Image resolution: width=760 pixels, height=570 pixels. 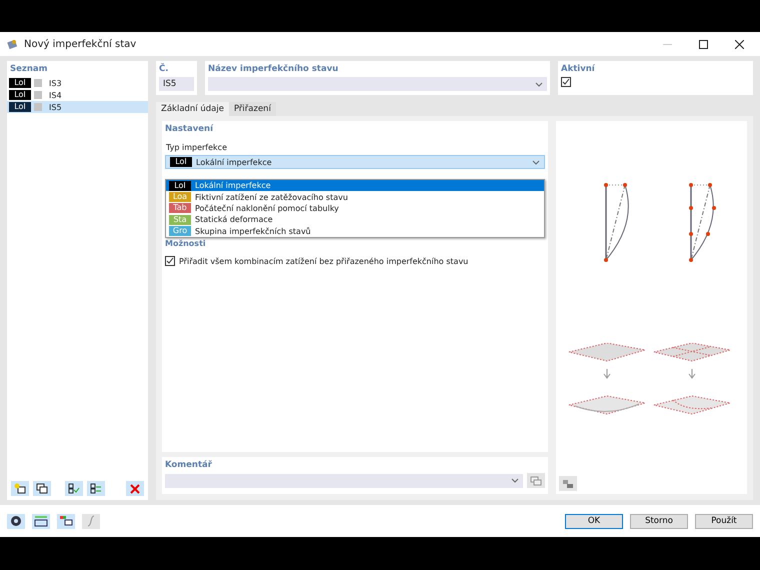 I want to click on name-label: Název imperfekčního stavu, so click(x=273, y=69).